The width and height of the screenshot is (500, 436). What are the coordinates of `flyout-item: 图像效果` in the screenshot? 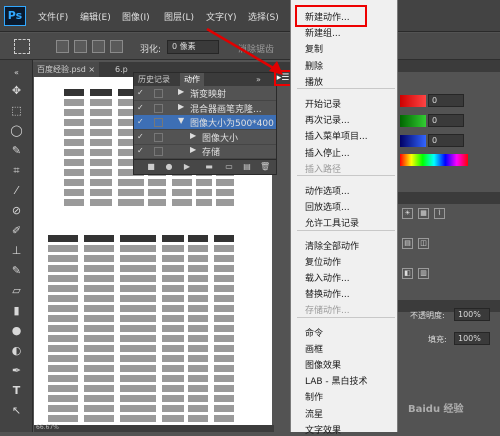 It's located at (323, 364).